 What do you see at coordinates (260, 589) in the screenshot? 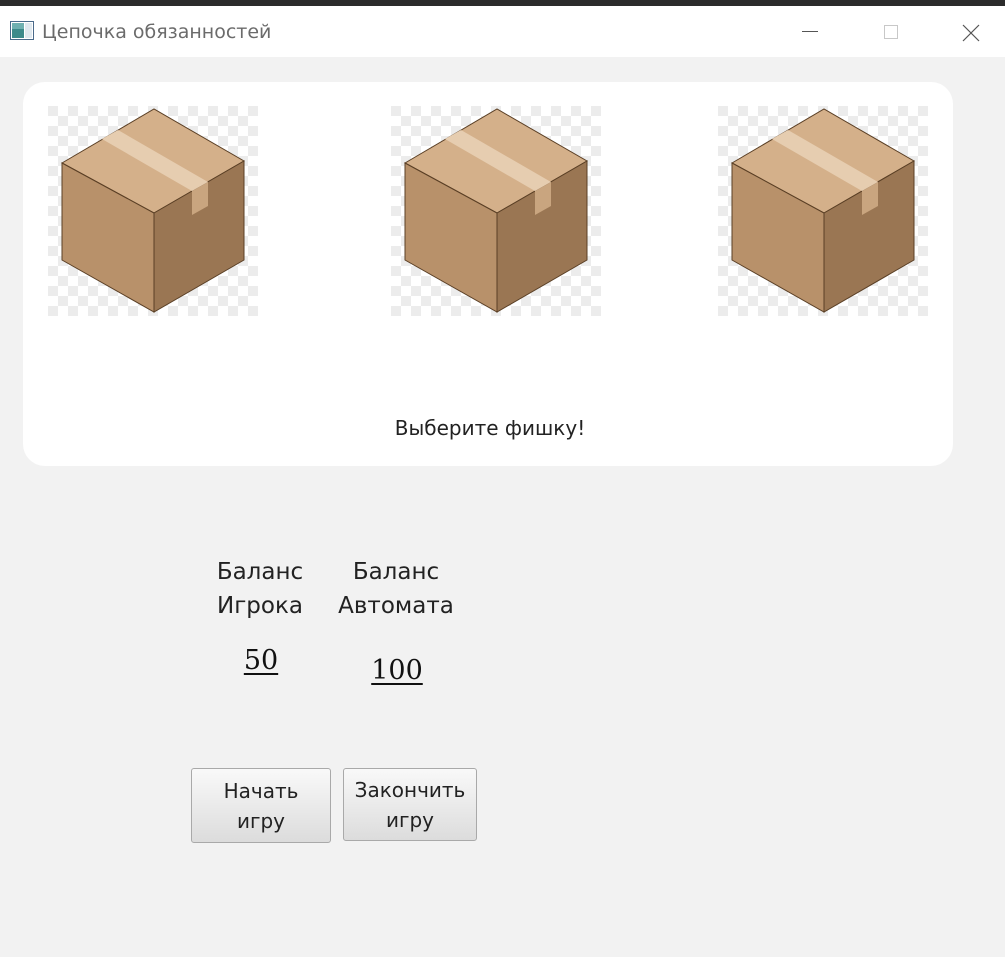
I see `player-balance-label: Баланс Игрока` at bounding box center [260, 589].